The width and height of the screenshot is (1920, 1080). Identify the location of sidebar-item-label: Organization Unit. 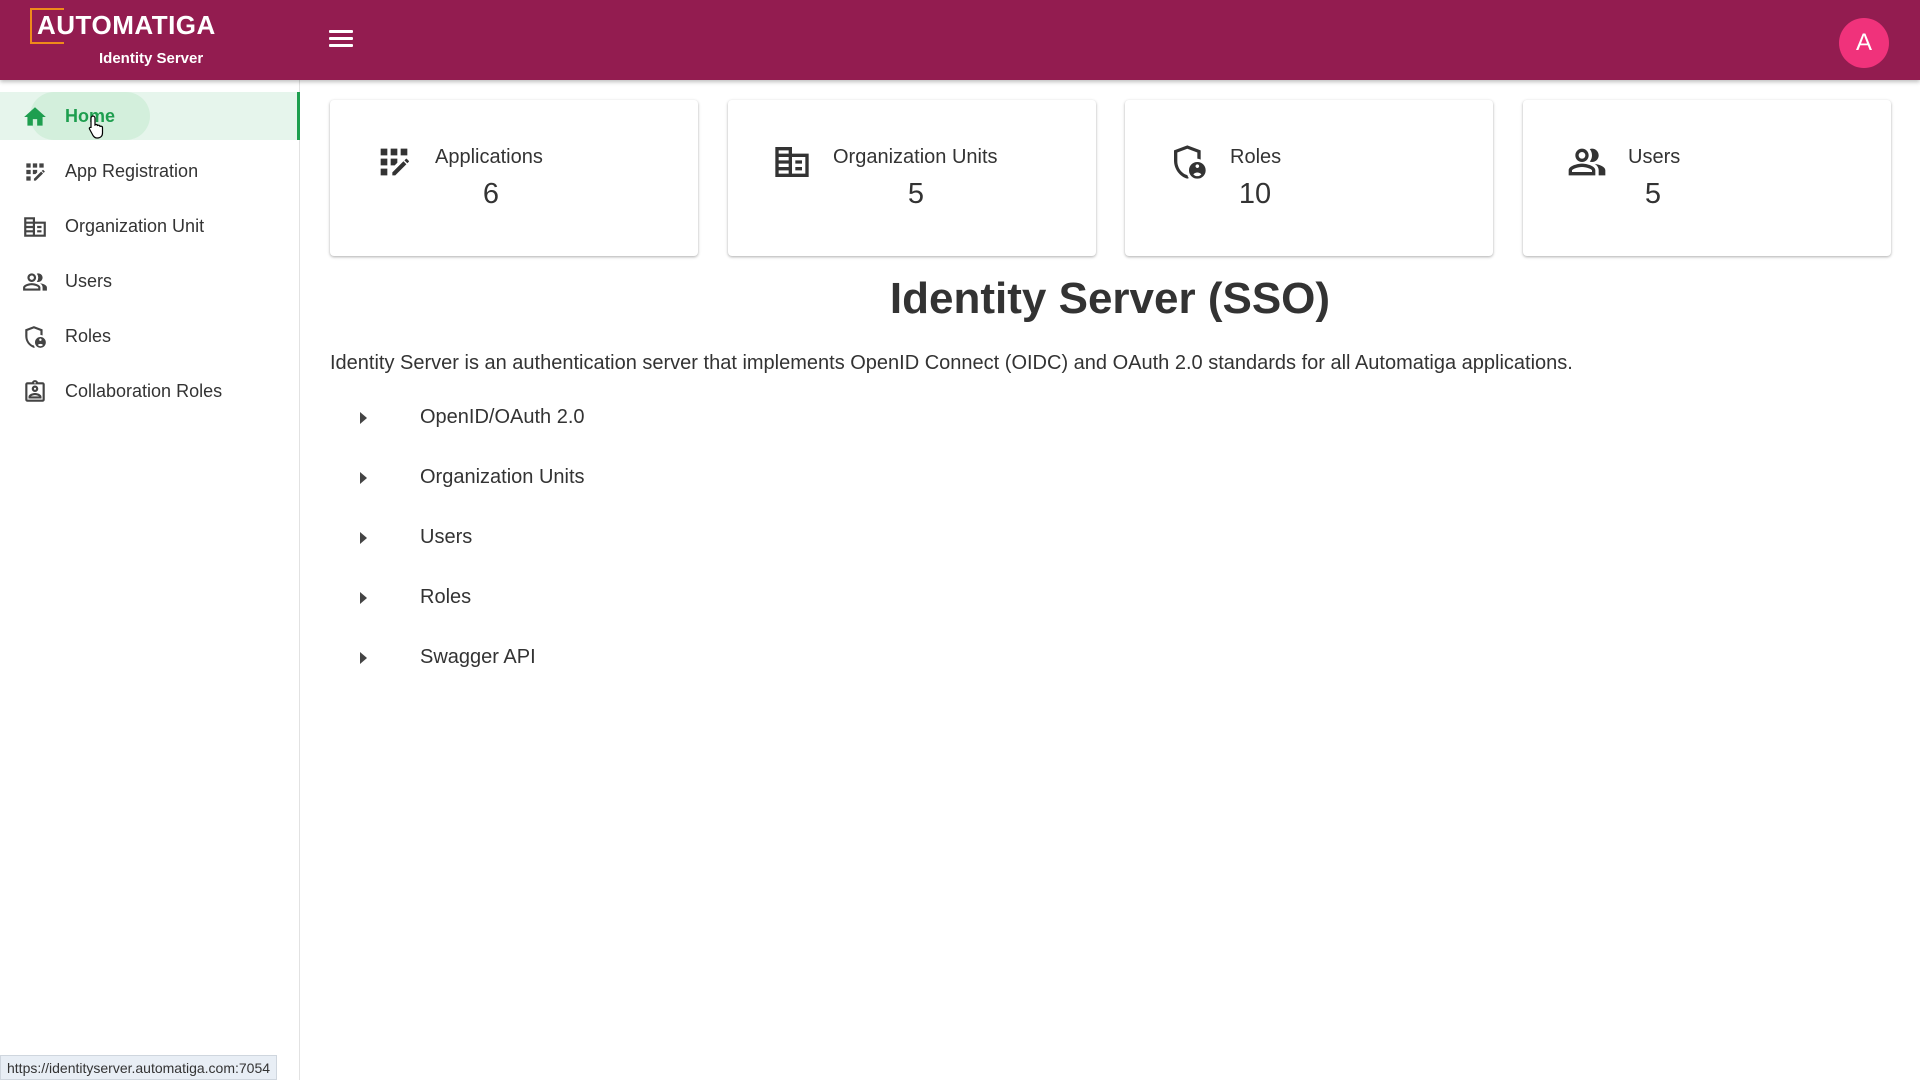
(135, 226).